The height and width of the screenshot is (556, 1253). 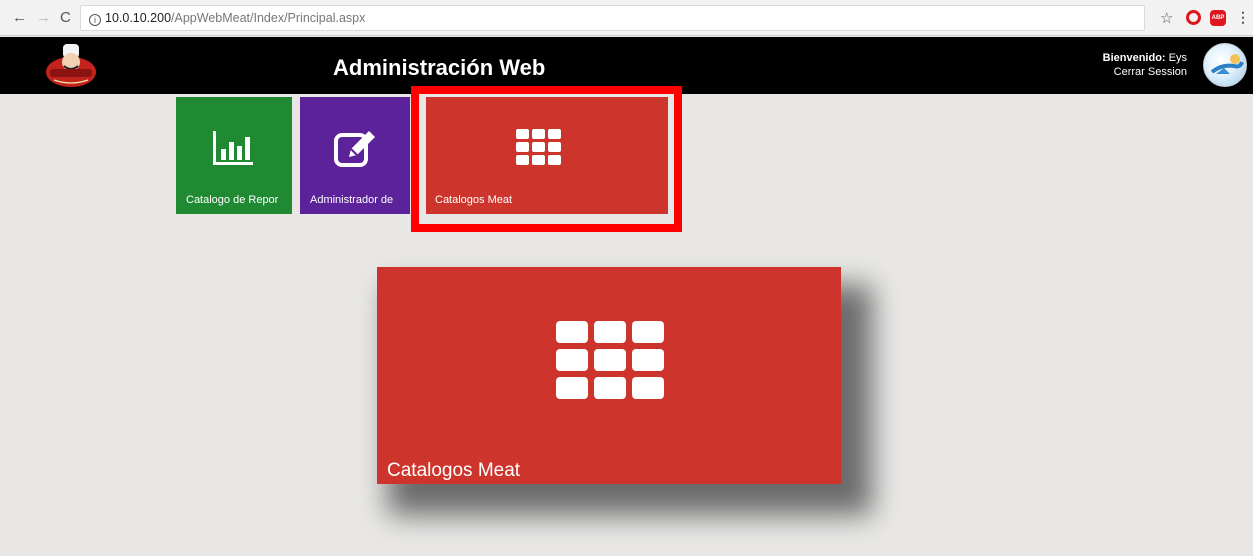 I want to click on adblock-extension-icon: ABP, so click(x=1218, y=18).